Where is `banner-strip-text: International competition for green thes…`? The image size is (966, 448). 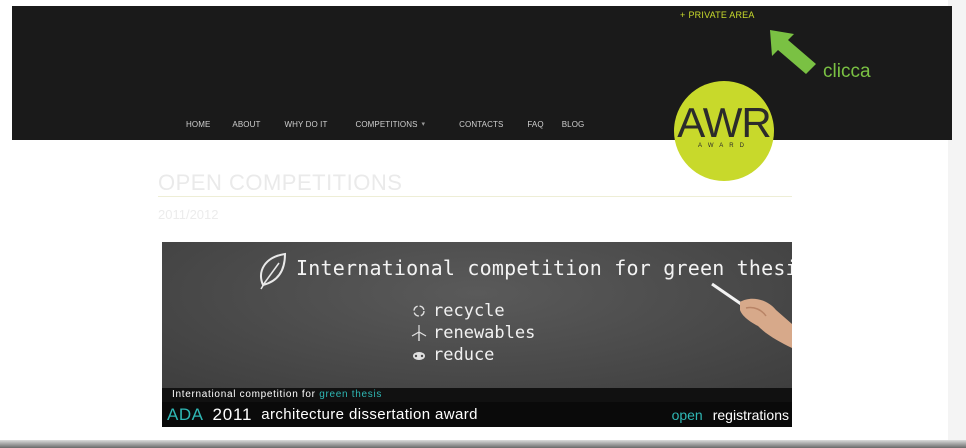
banner-strip-text: International competition for green thes… is located at coordinates (277, 394).